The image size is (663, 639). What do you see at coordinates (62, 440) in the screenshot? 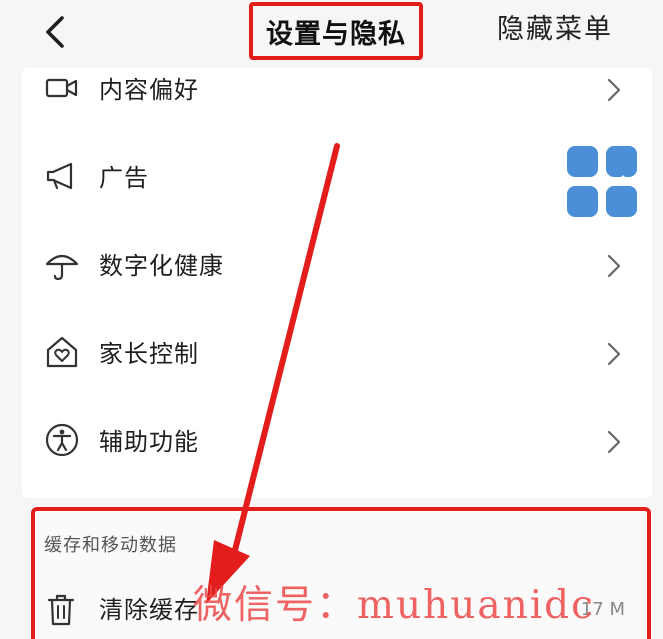
I see `accessibility-icon` at bounding box center [62, 440].